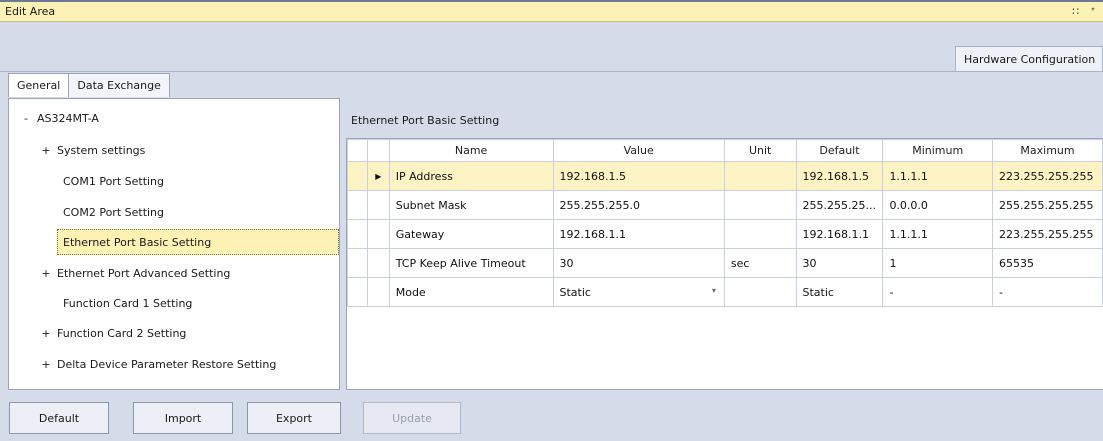 This screenshot has height=441, width=1103. Describe the element at coordinates (714, 290) in the screenshot. I see `dropdown-arrow-icon: ▾` at that location.